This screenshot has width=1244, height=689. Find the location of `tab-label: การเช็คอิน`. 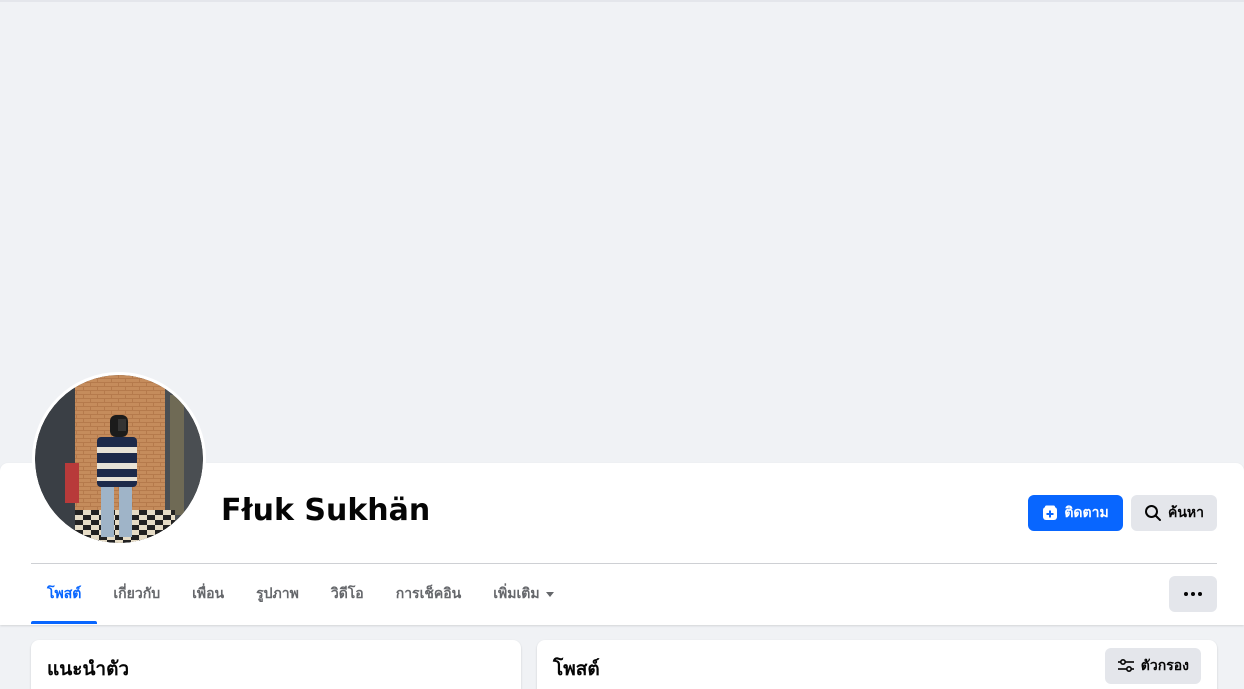

tab-label: การเช็คอิน is located at coordinates (428, 594).